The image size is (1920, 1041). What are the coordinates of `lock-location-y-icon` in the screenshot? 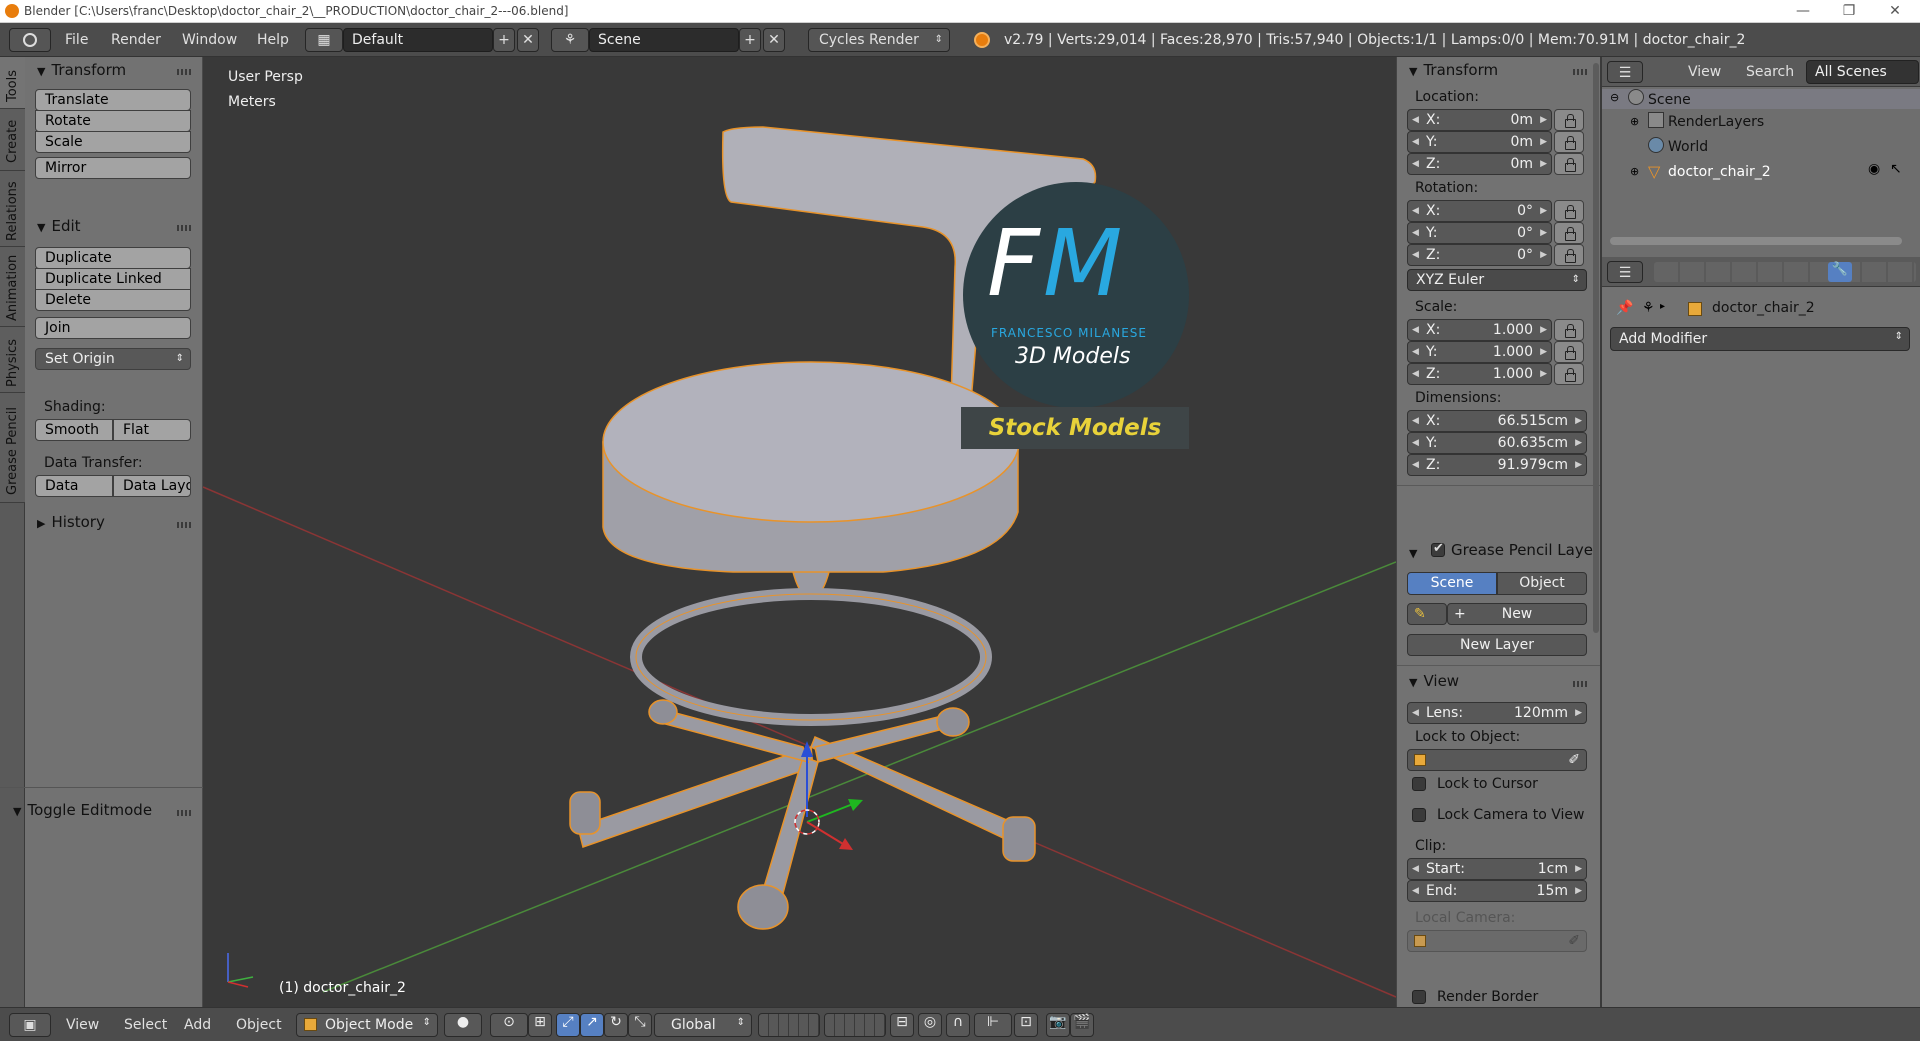 It's located at (1569, 142).